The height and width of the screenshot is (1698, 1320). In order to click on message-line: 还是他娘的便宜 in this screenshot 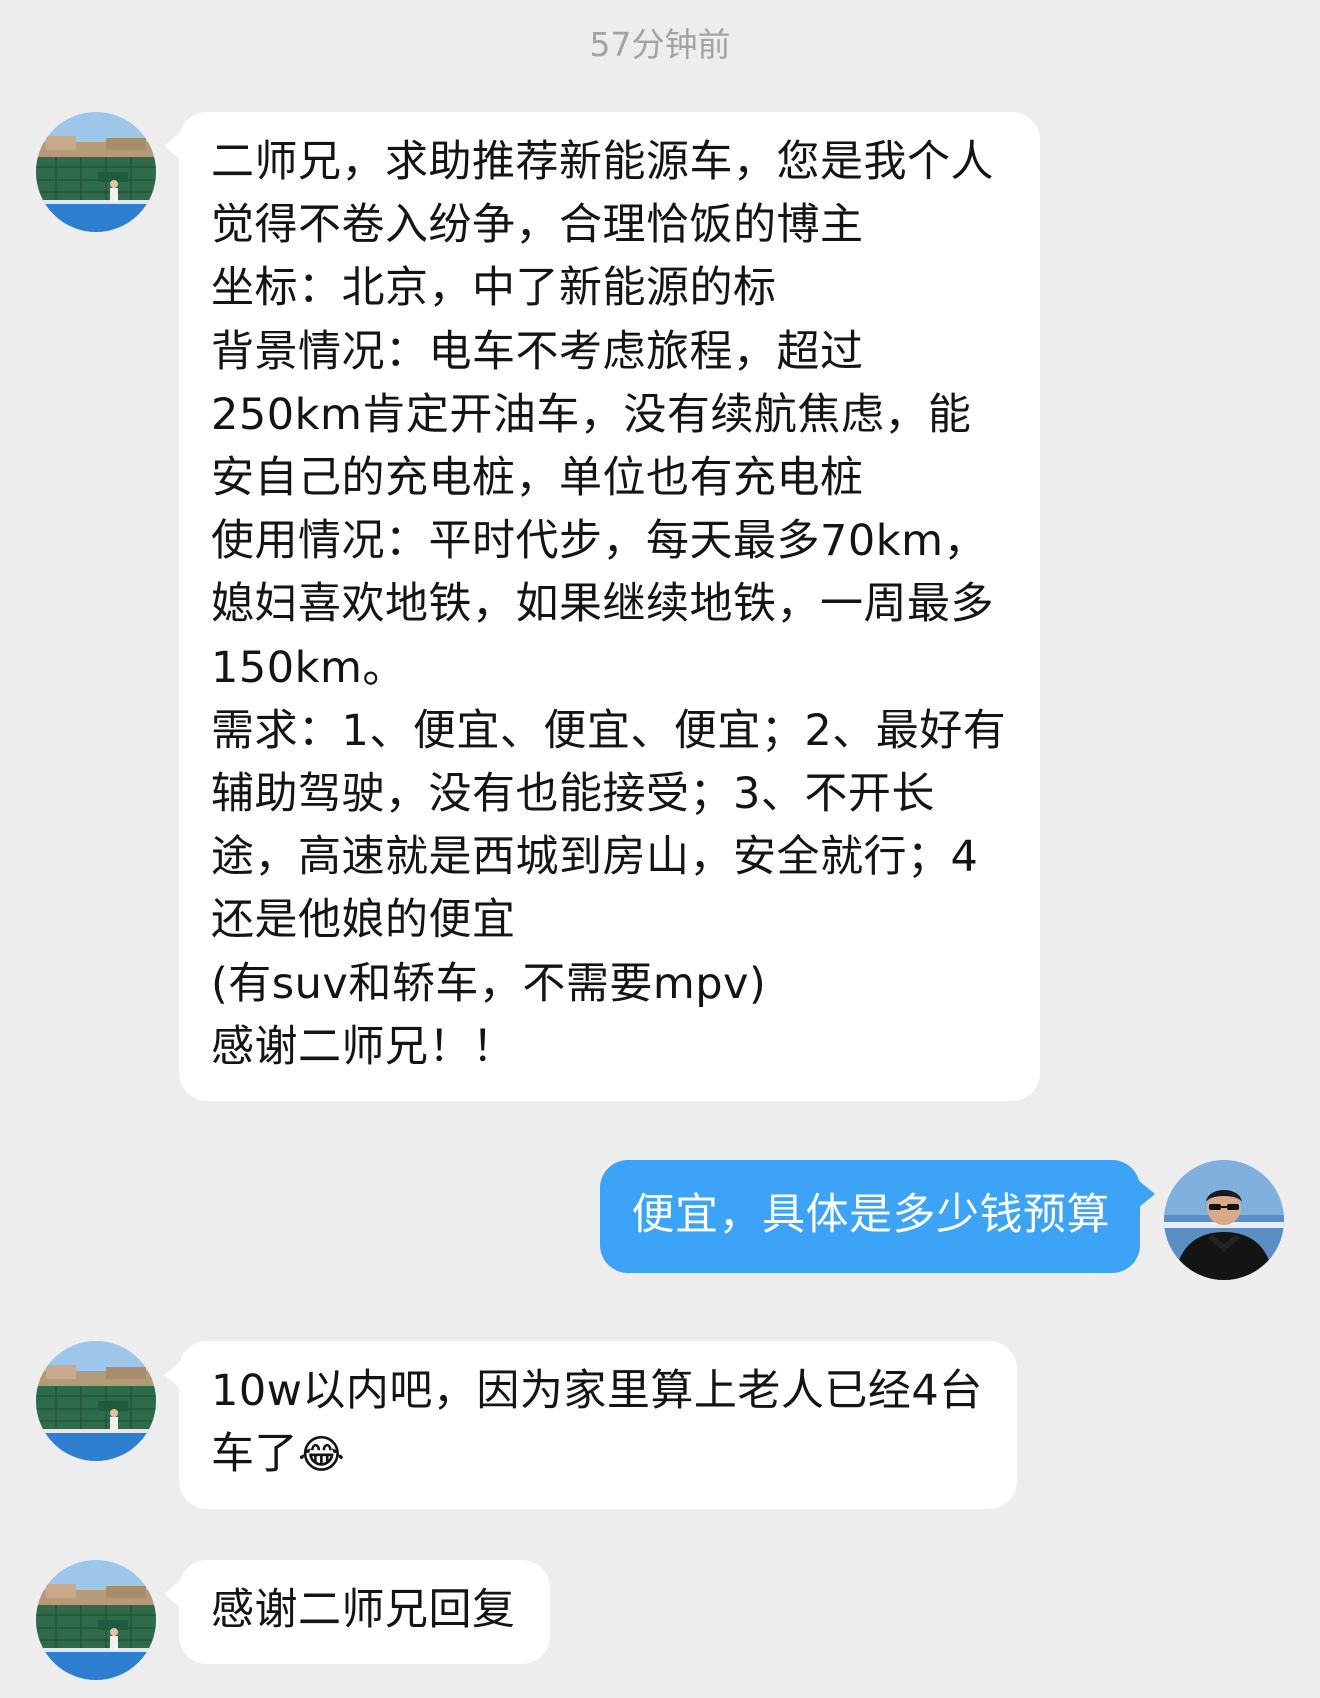, I will do `click(363, 920)`.